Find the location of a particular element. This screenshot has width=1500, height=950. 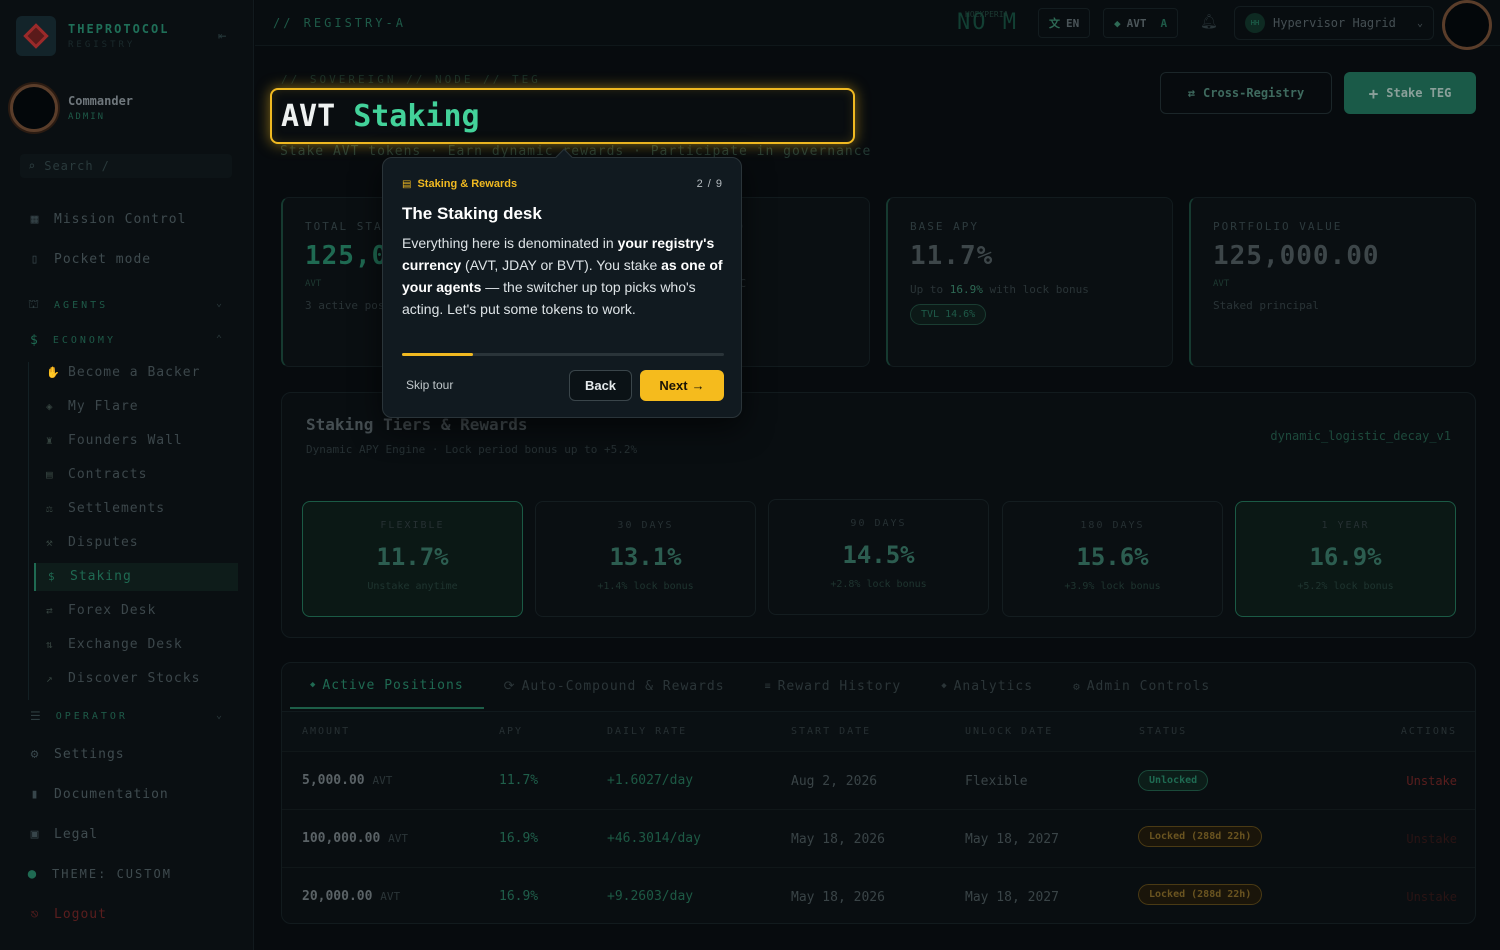

sidebar-item-contracts: ▤ Contracts is located at coordinates (96, 474).